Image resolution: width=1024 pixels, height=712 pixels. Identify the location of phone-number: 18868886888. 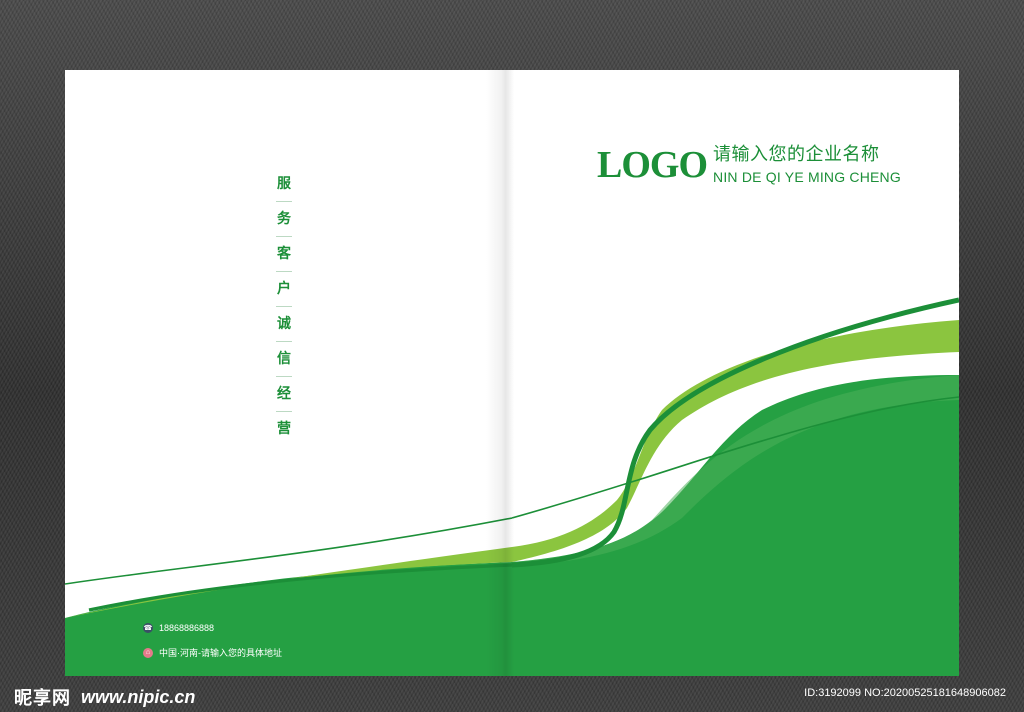
(187, 628).